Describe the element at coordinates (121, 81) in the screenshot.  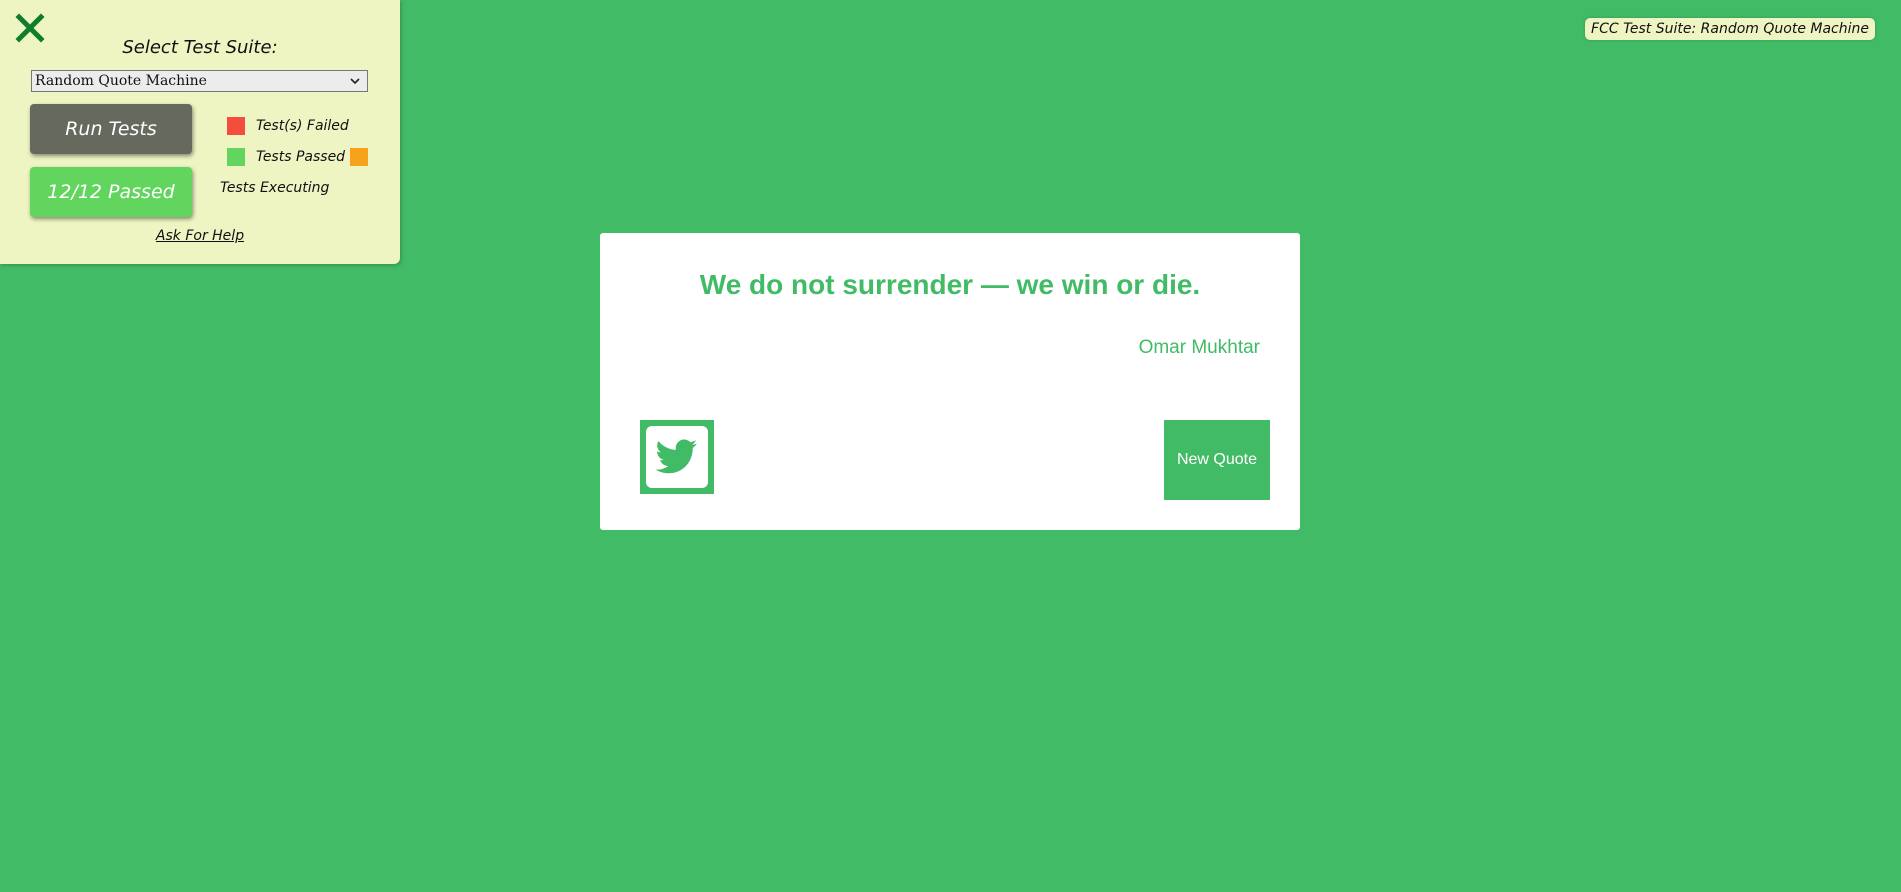
I see `test-suite-selected-value: Random Quote Machine` at that location.